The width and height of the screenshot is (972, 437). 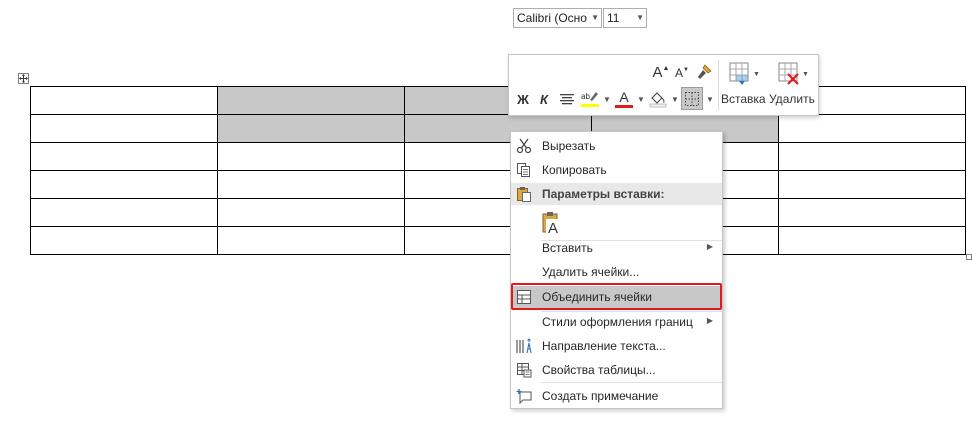 What do you see at coordinates (631, 382) in the screenshot?
I see `menu-separator` at bounding box center [631, 382].